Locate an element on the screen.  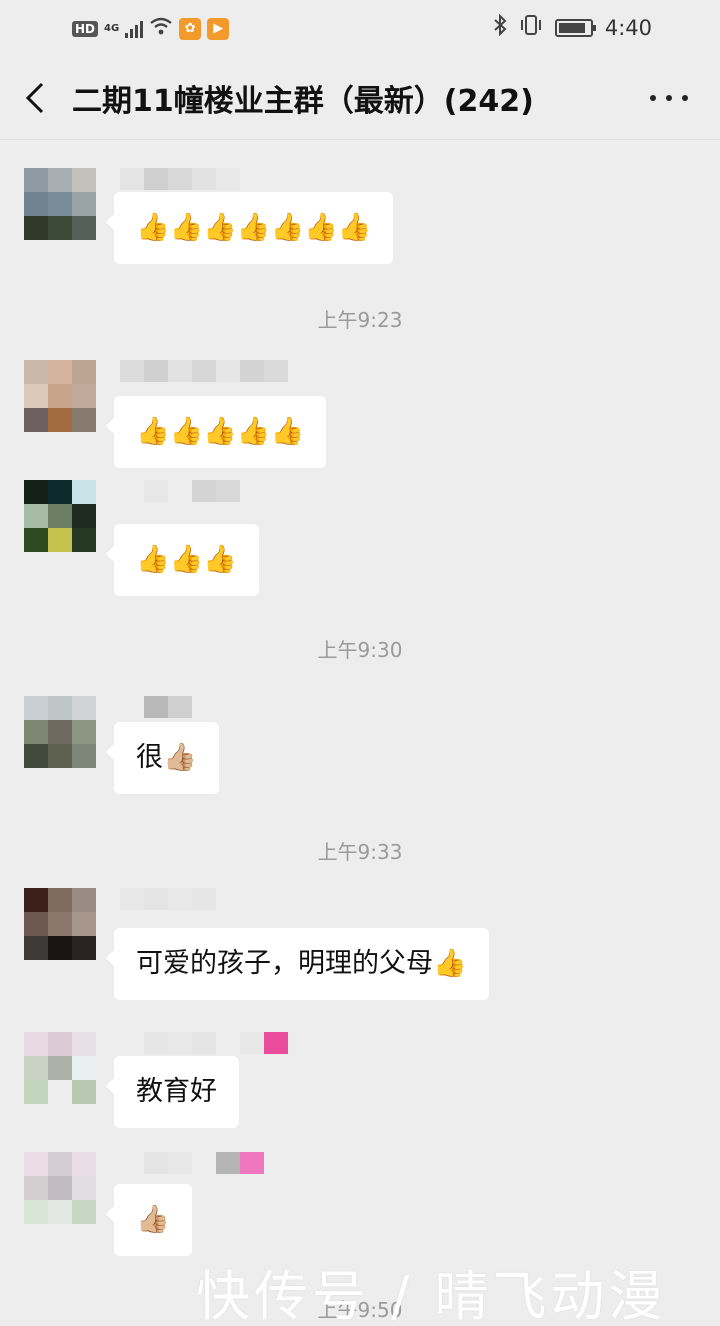
watermark: 快传号 / 晴飞动漫 is located at coordinates (431, 1295).